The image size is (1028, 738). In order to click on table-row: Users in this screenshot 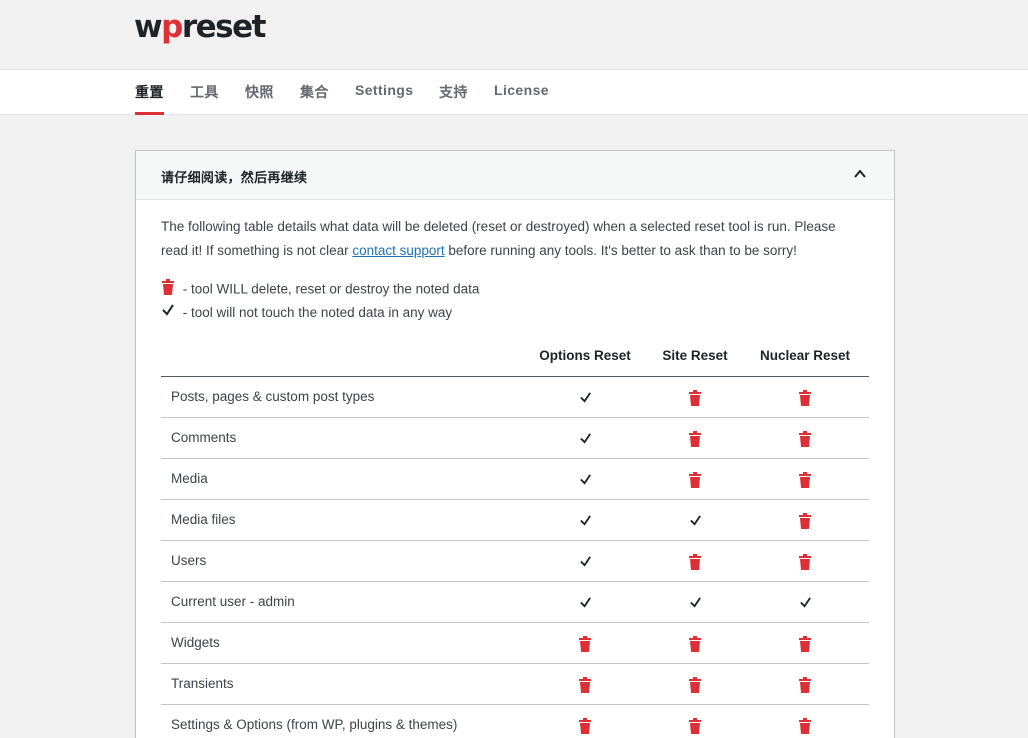, I will do `click(515, 561)`.